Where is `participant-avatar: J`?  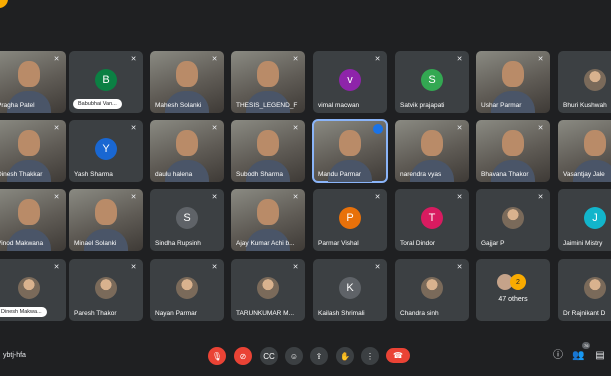 participant-avatar: J is located at coordinates (595, 218).